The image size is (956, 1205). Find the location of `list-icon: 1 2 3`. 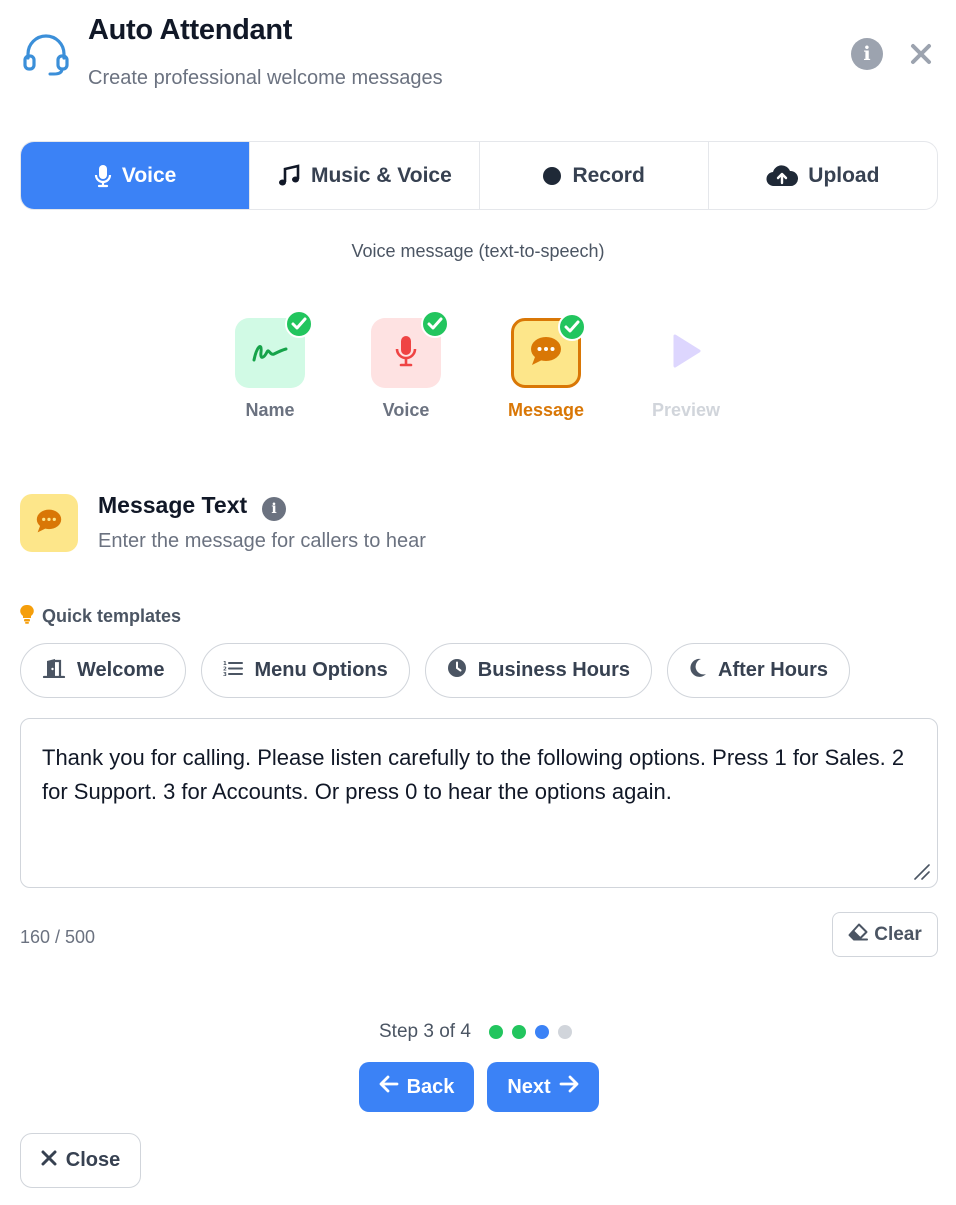

list-icon: 1 2 3 is located at coordinates (233, 671).